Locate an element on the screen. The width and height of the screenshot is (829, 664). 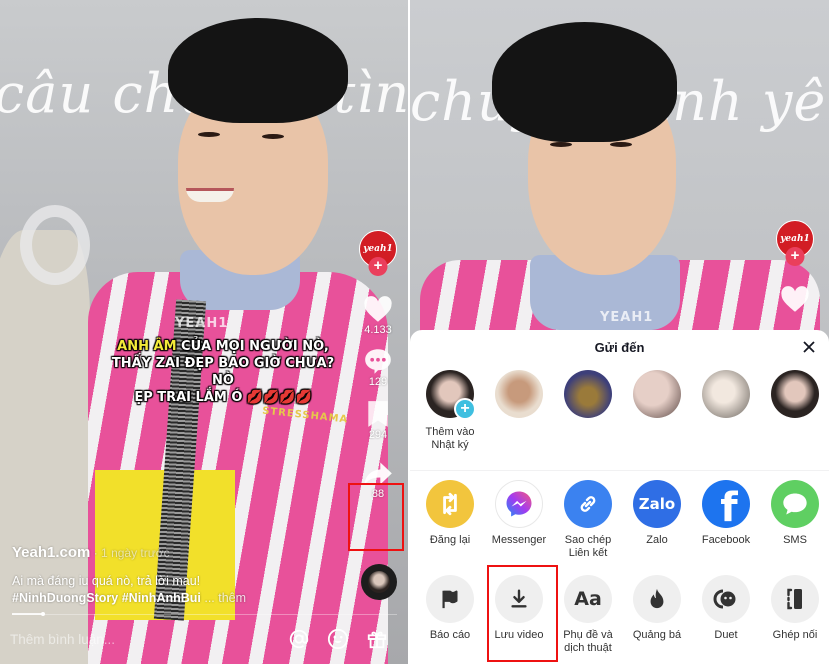
comment-icon is located at coordinates (378, 361).